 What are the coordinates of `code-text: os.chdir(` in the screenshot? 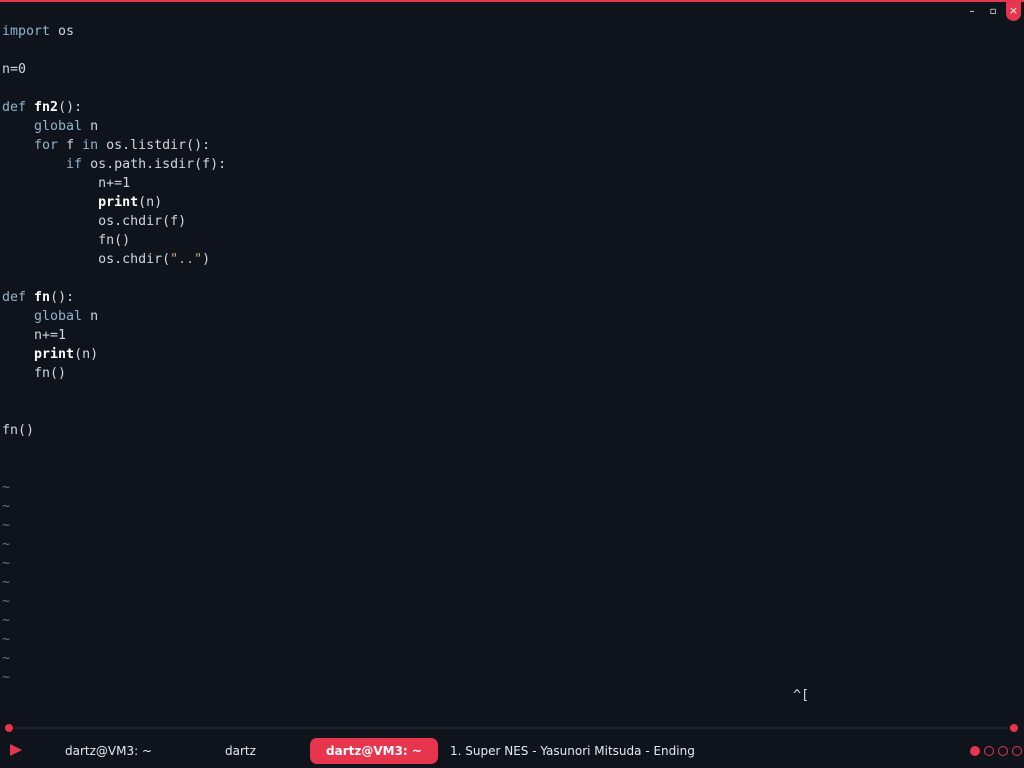 It's located at (134, 259).